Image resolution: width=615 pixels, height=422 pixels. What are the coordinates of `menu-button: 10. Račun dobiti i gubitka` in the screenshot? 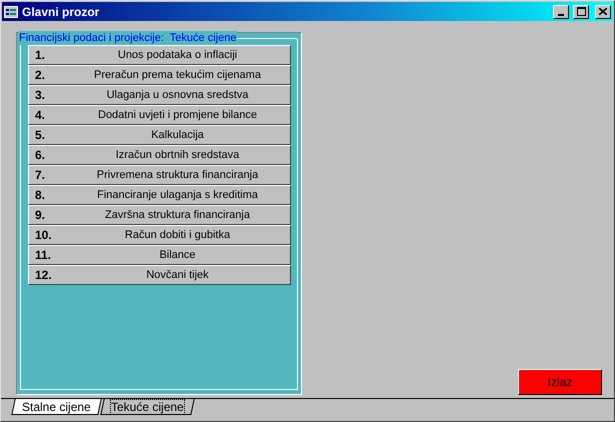 It's located at (159, 235).